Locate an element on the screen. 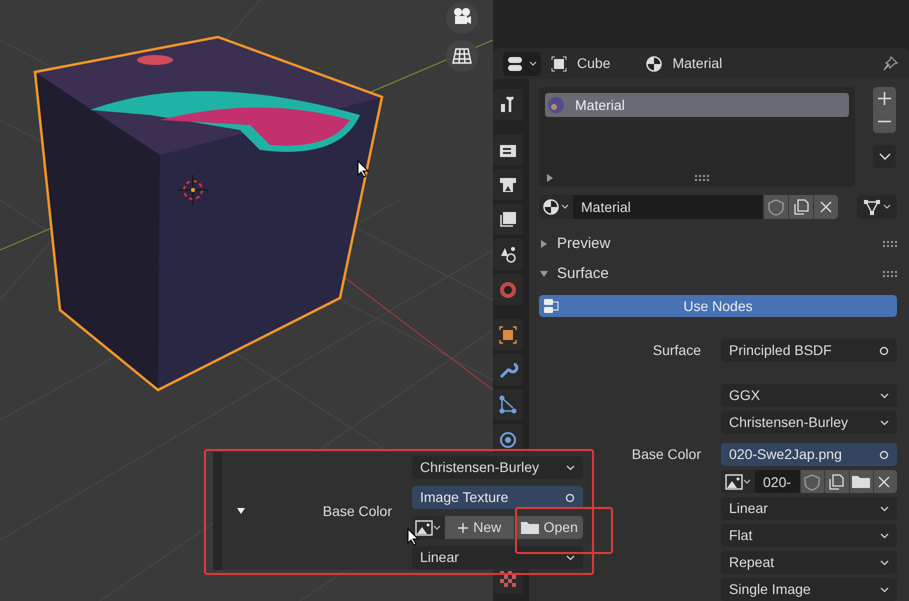 The width and height of the screenshot is (909, 601). shading-mode-button is located at coordinates (877, 207).